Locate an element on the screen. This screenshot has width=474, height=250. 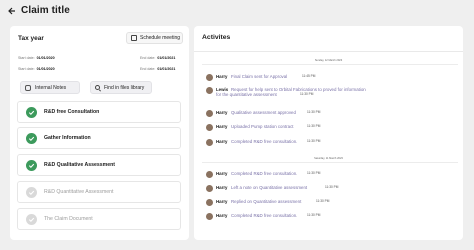
day-label: Saturday, 11 March 2023 is located at coordinates (328, 158).